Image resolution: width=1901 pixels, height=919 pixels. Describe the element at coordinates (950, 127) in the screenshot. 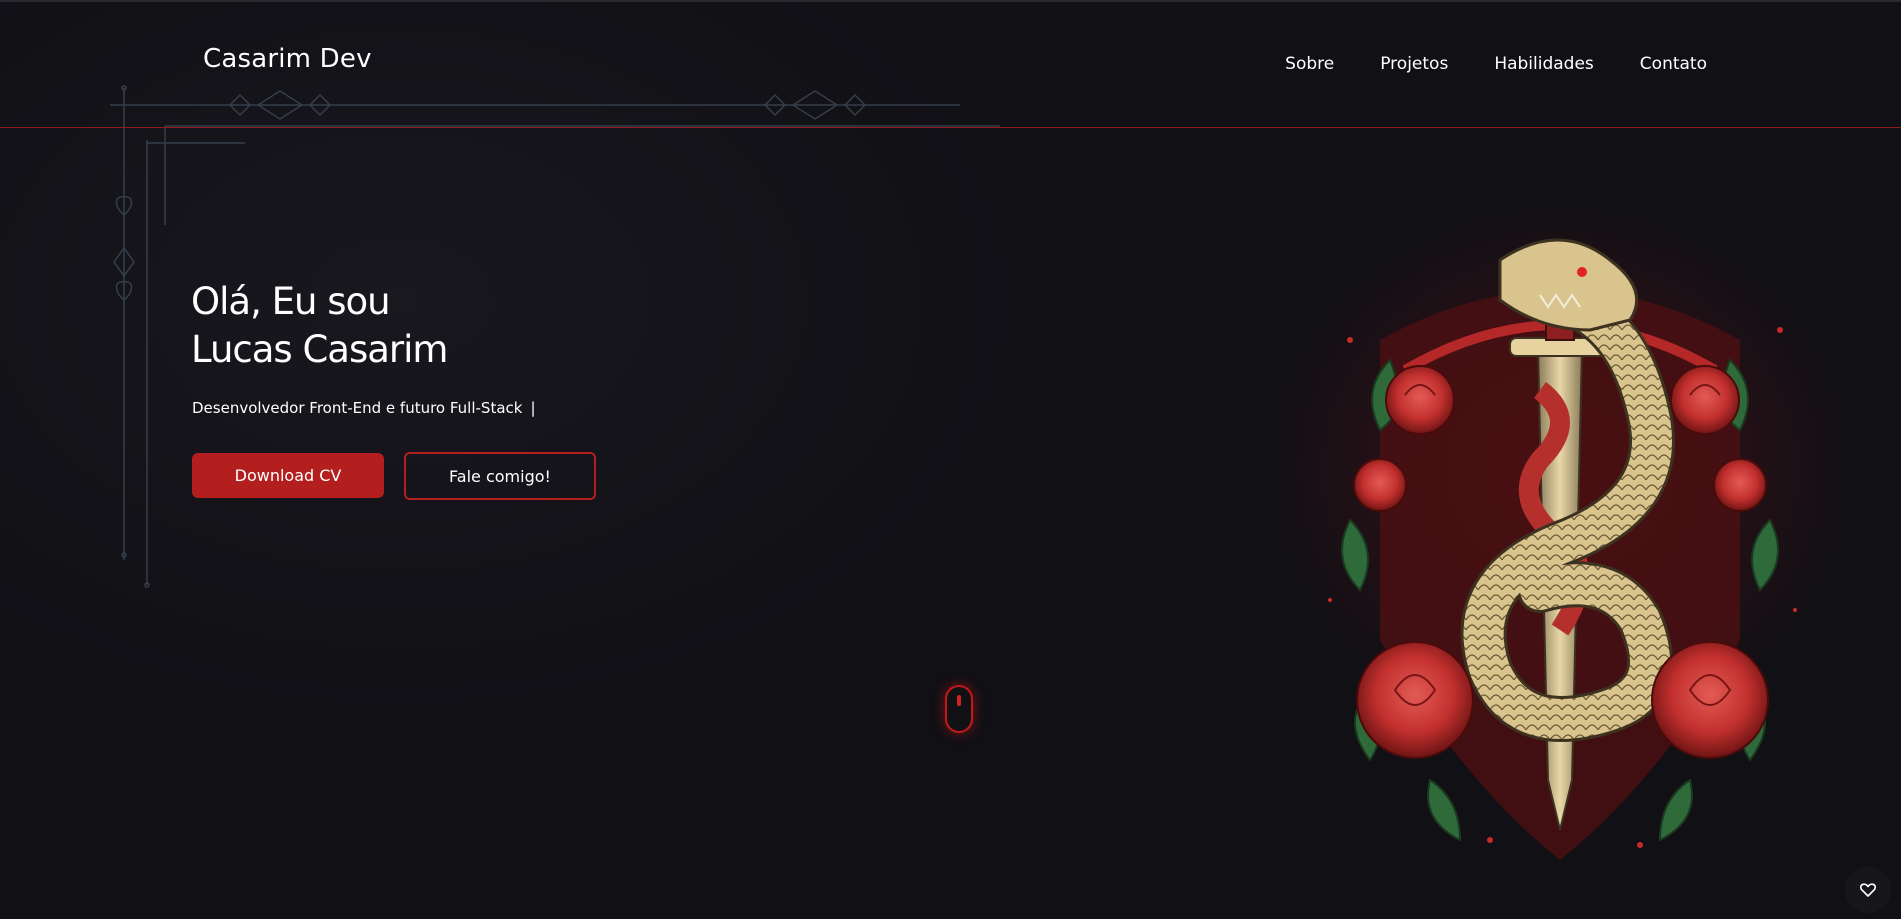

I see `header-divider` at that location.